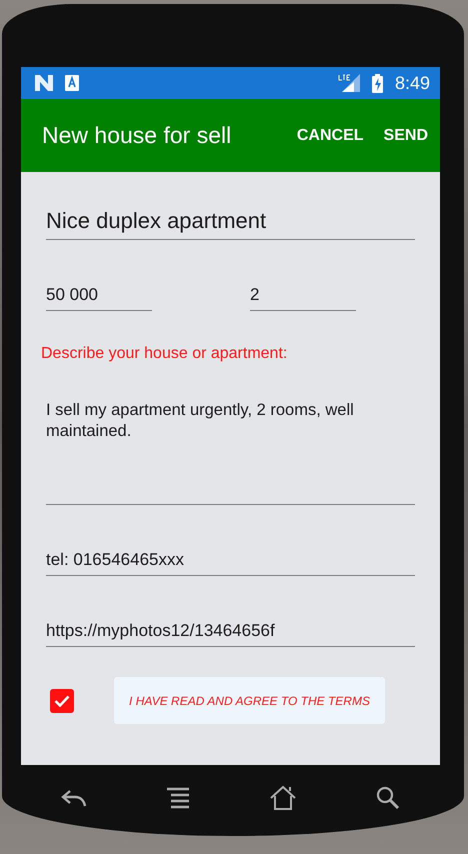 The image size is (468, 854). What do you see at coordinates (44, 83) in the screenshot?
I see `n-logo-icon` at bounding box center [44, 83].